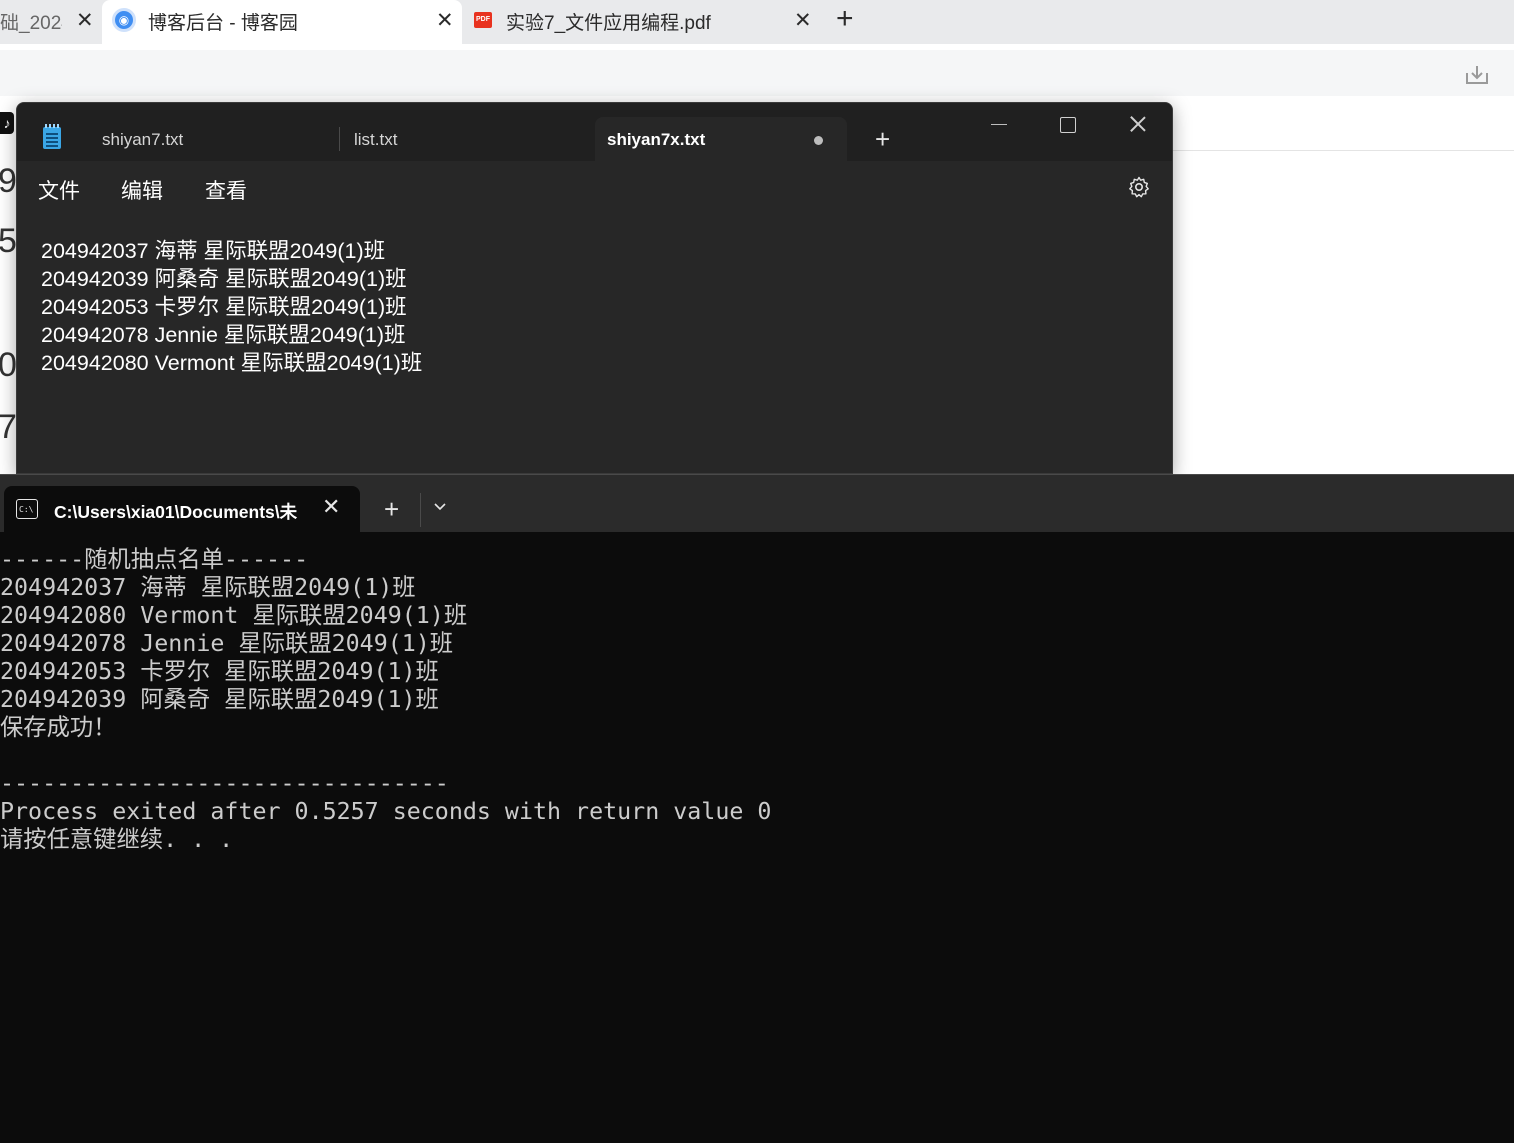 The width and height of the screenshot is (1514, 1143). Describe the element at coordinates (8, 365) in the screenshot. I see `page-edge-digit: 0` at that location.